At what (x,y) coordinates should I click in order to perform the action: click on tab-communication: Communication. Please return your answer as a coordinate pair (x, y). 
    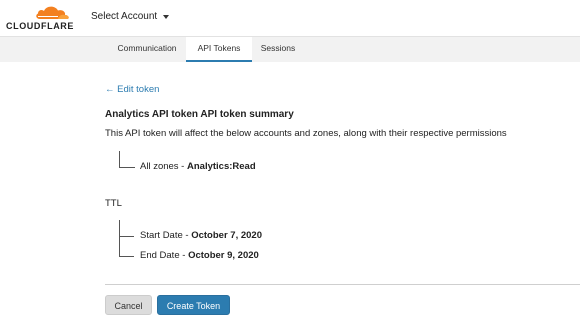
    Looking at the image, I should click on (147, 49).